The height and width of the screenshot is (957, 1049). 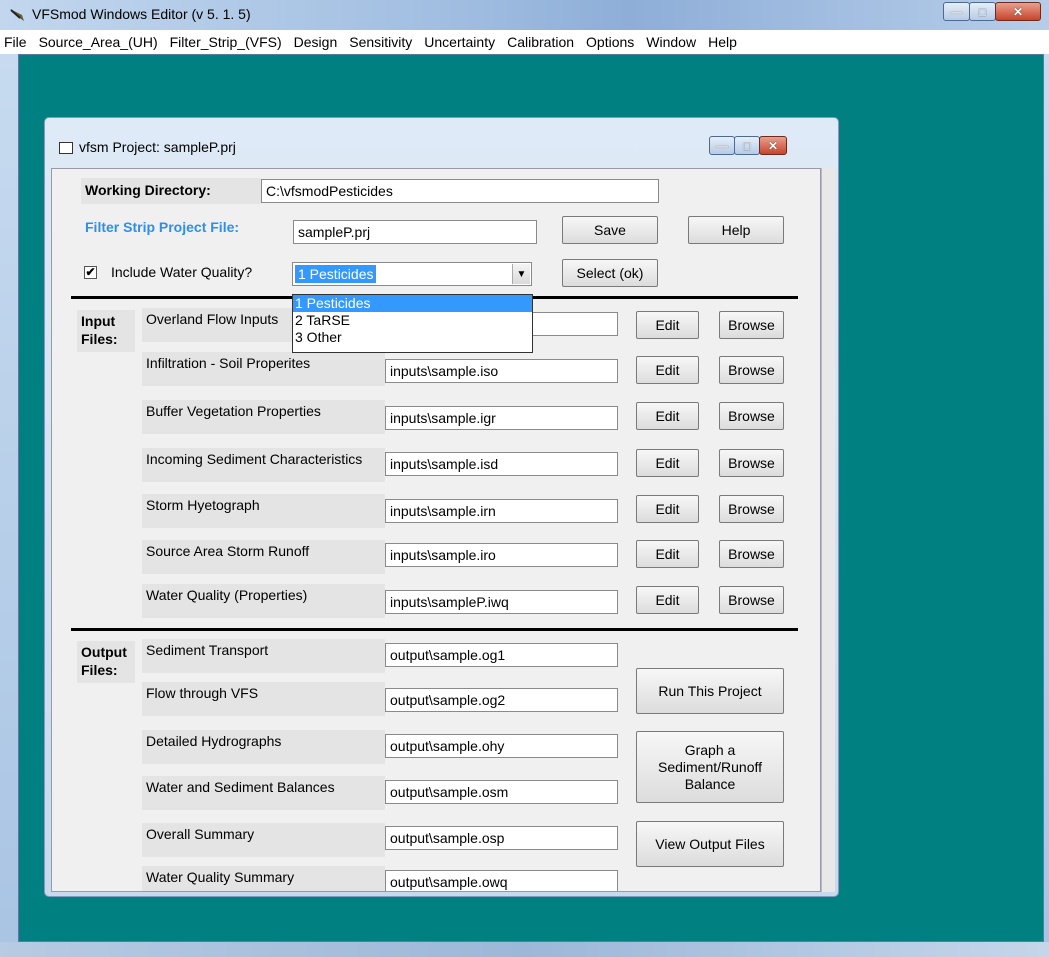 I want to click on child-maximize-button: □, so click(x=747, y=145).